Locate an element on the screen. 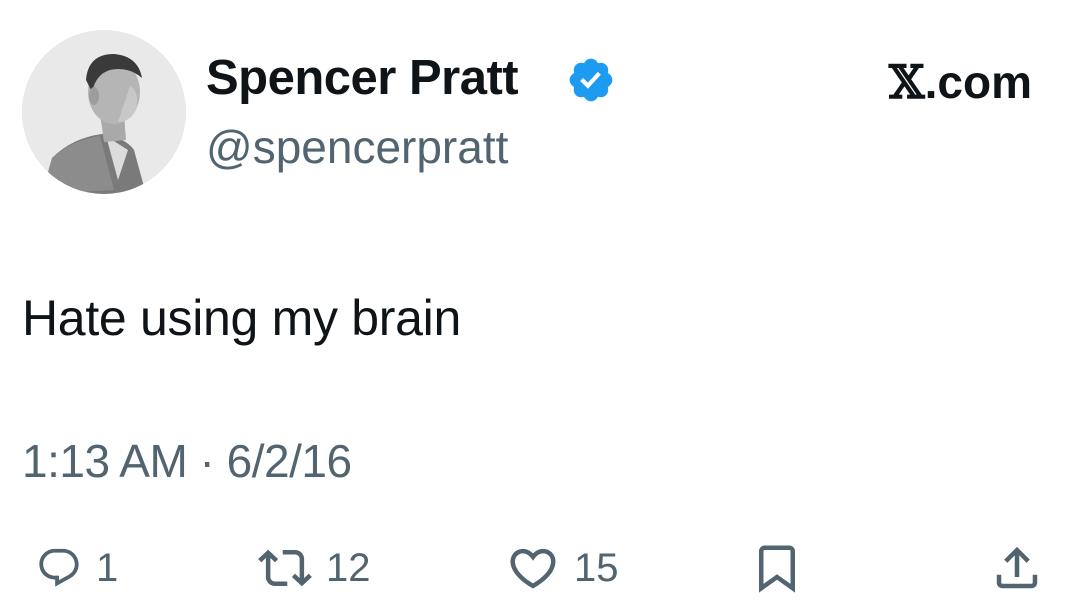 The width and height of the screenshot is (1080, 616). heart-icon is located at coordinates (533, 568).